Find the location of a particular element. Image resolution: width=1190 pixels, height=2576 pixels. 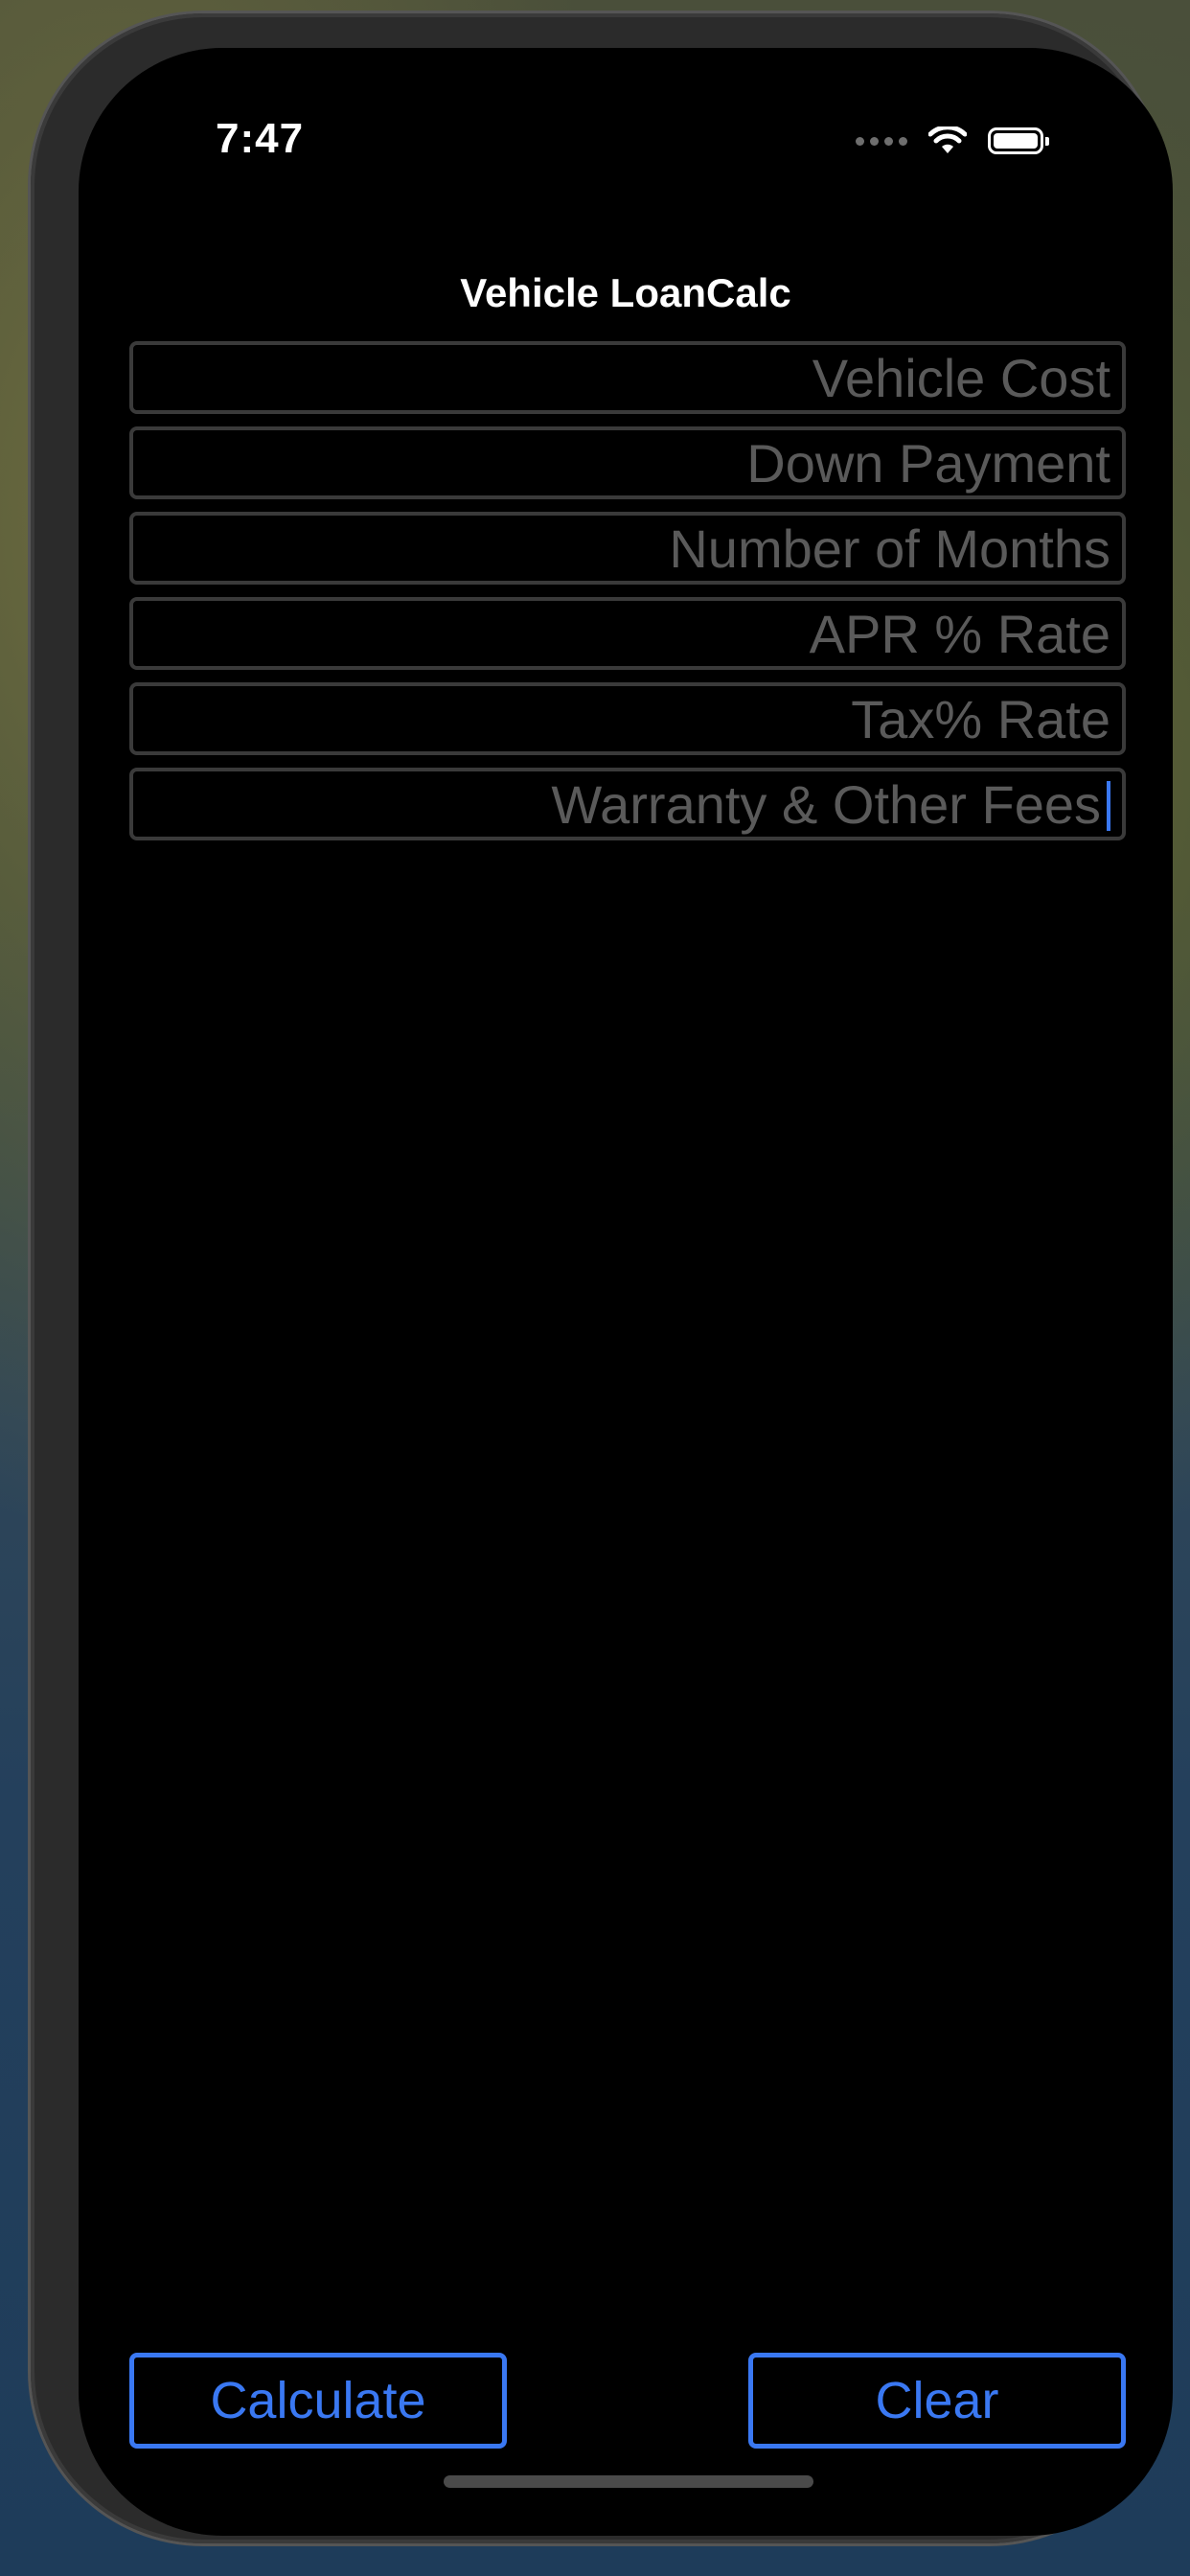

warranty-fees-field is located at coordinates (627, 804).